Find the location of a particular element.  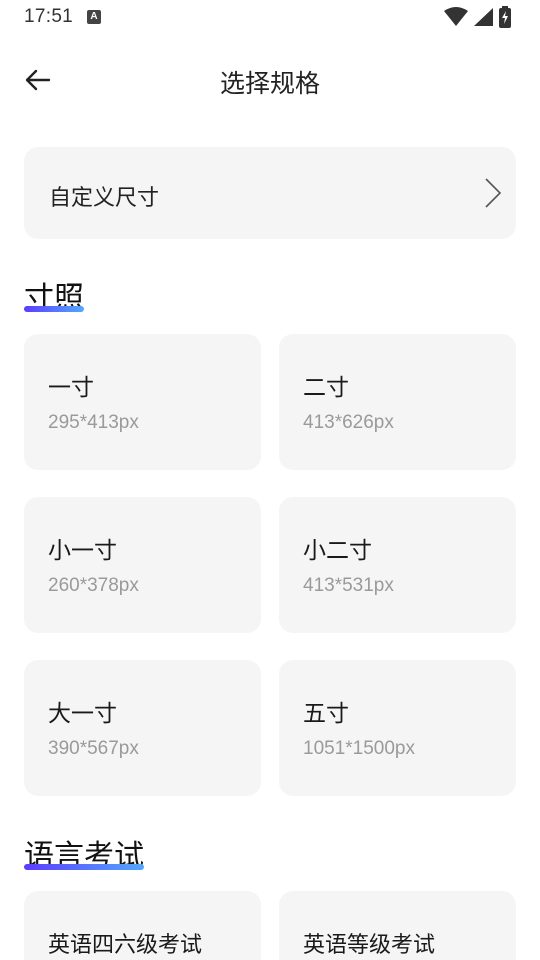

status-icons is located at coordinates (478, 17).